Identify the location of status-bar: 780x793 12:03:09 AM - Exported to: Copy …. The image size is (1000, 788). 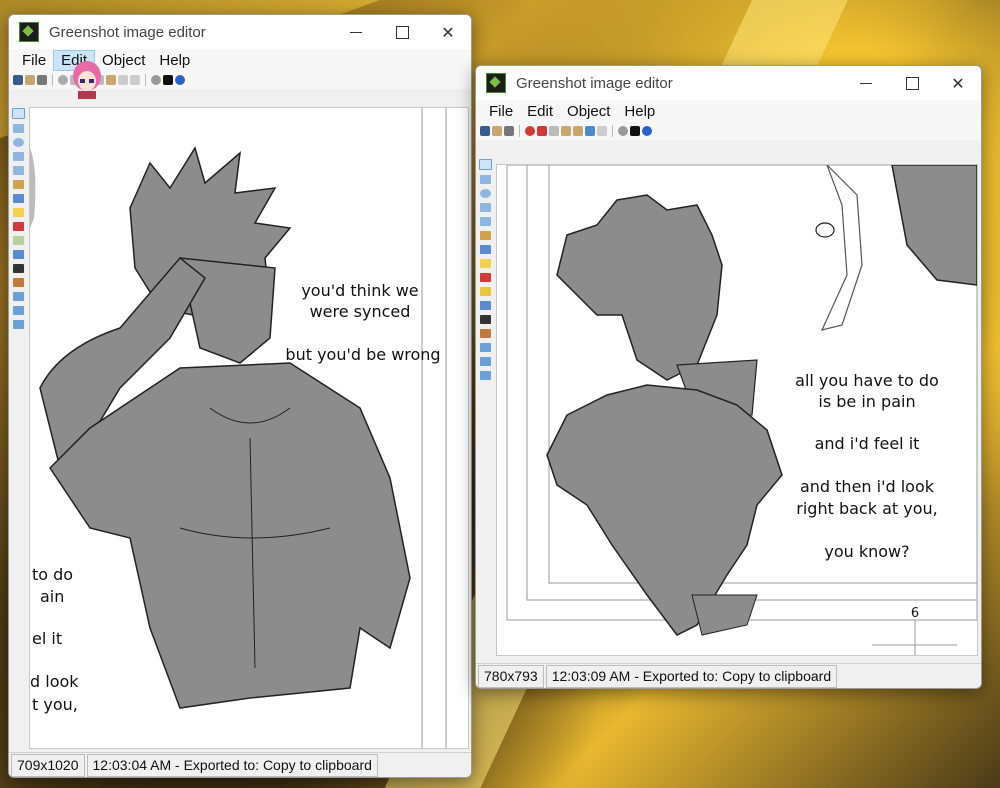
(728, 675).